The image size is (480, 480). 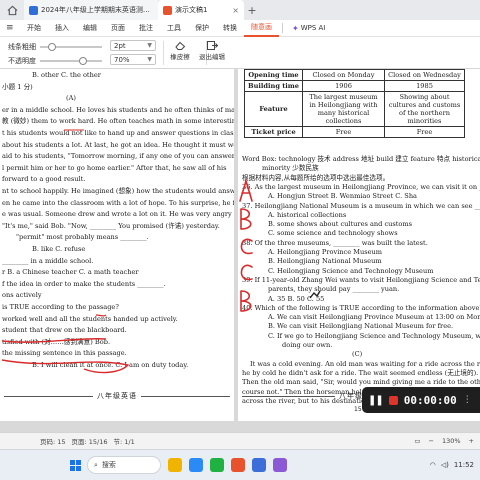 I want to click on text-line: ons actively, so click(x=22, y=295).